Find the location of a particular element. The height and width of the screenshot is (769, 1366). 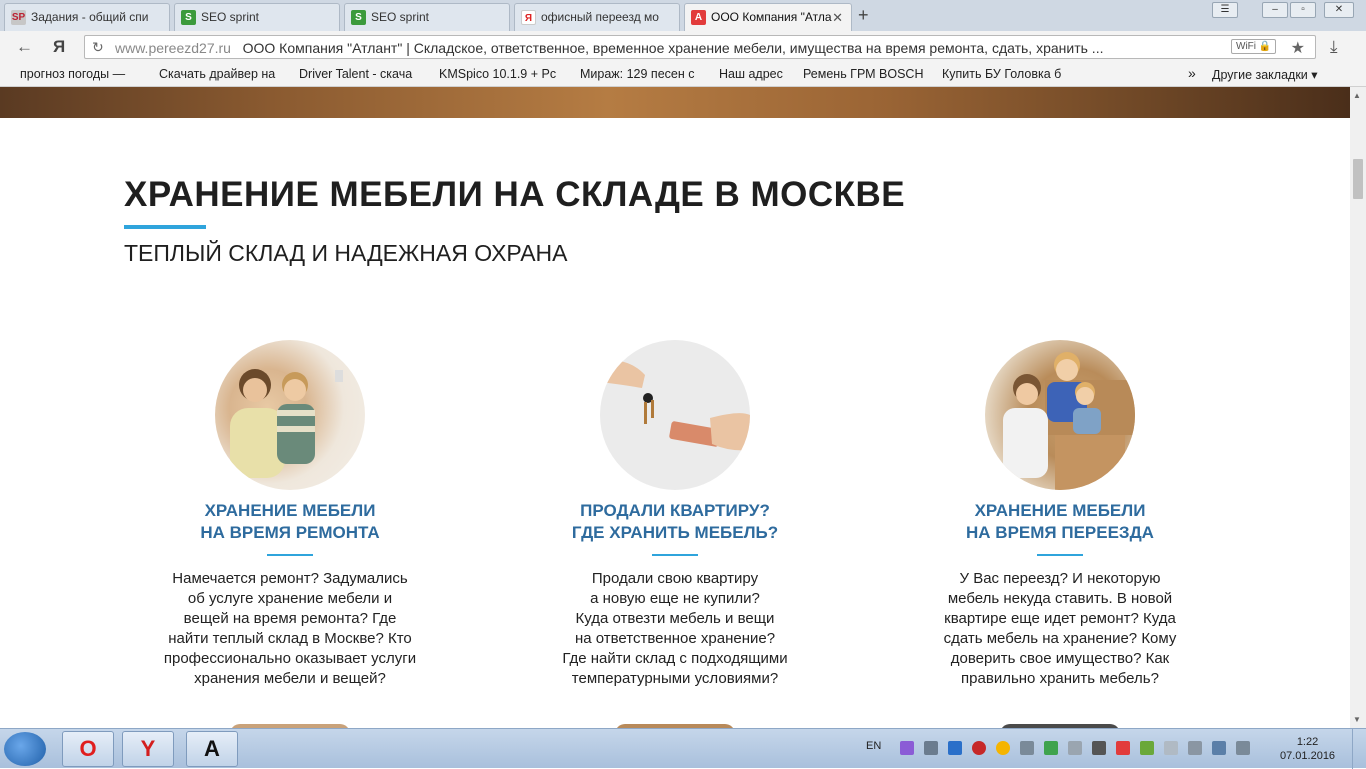

reload-icon: ↻ is located at coordinates (98, 47).